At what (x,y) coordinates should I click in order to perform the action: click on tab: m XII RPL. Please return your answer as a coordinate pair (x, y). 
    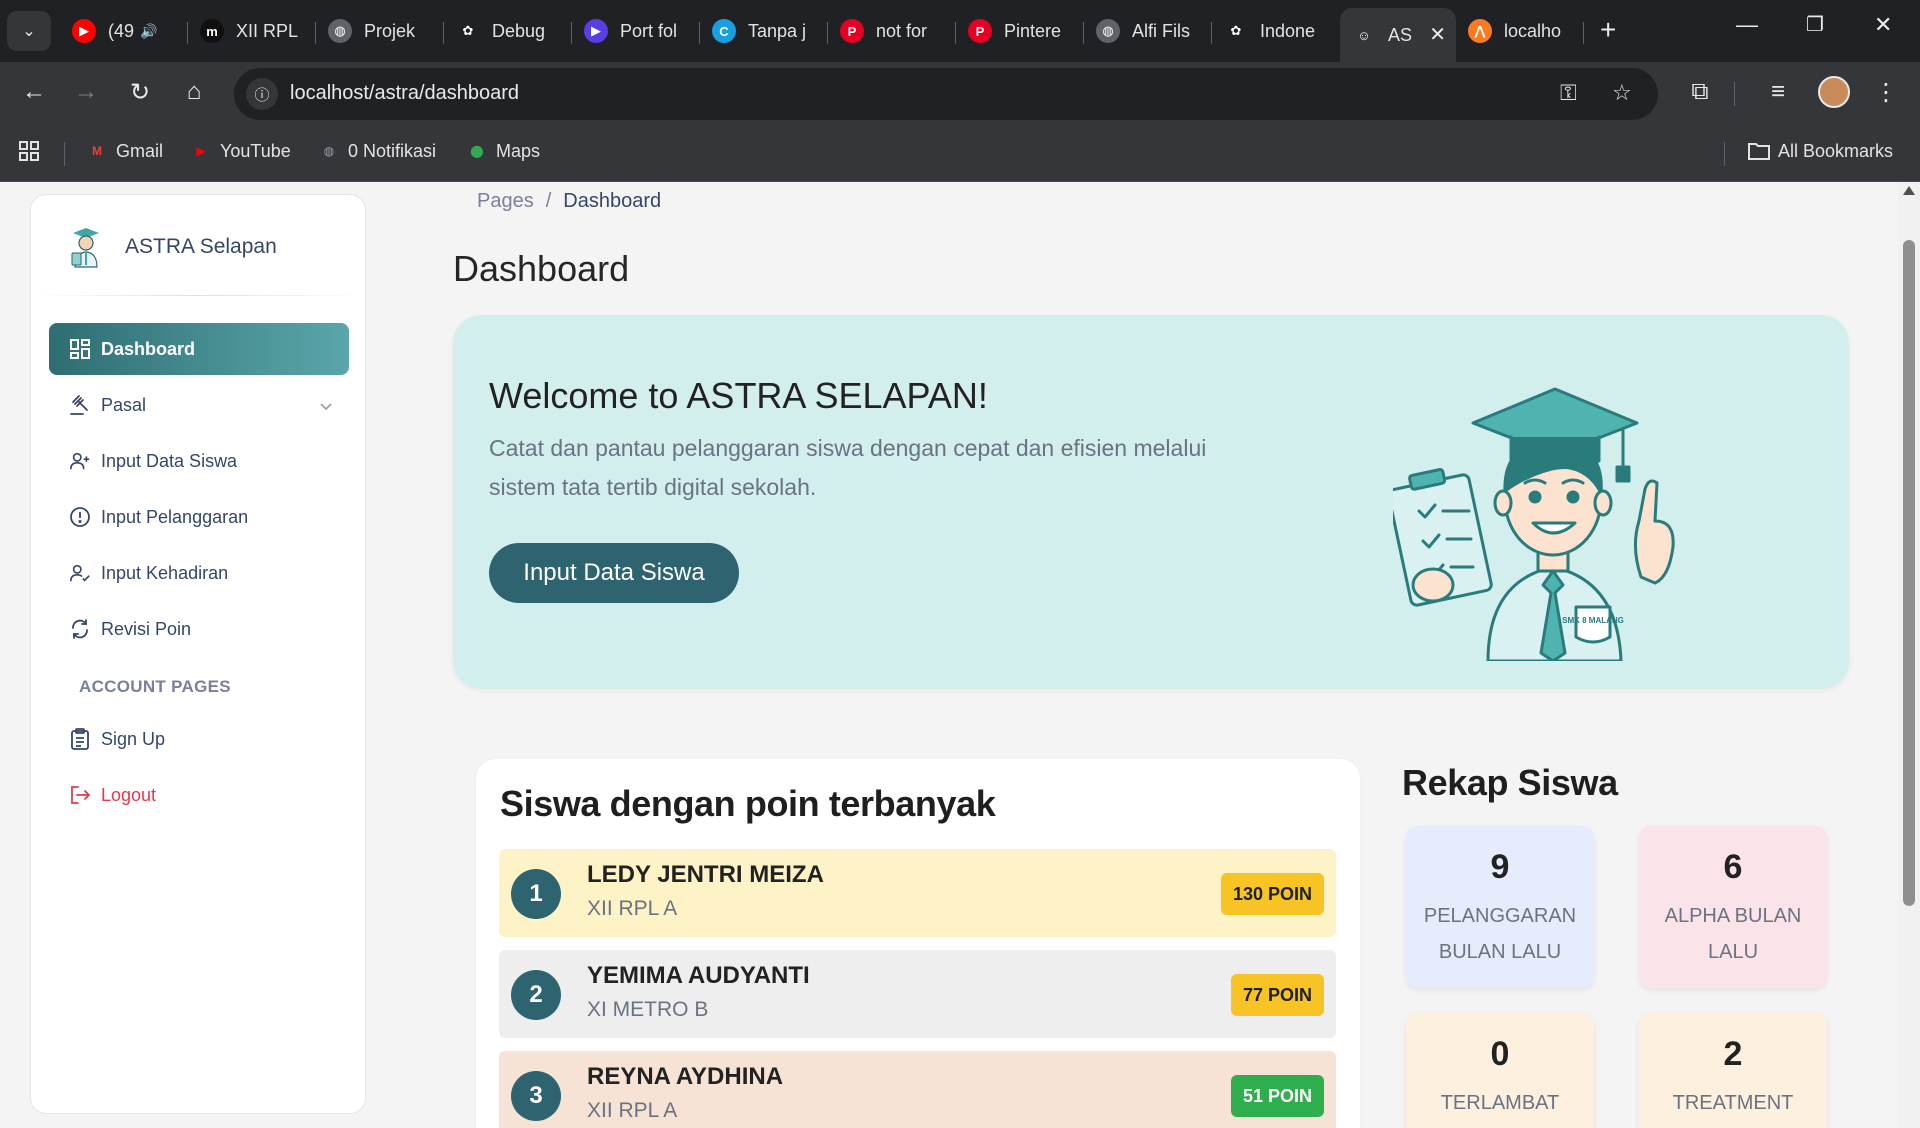
    Looking at the image, I should click on (252, 31).